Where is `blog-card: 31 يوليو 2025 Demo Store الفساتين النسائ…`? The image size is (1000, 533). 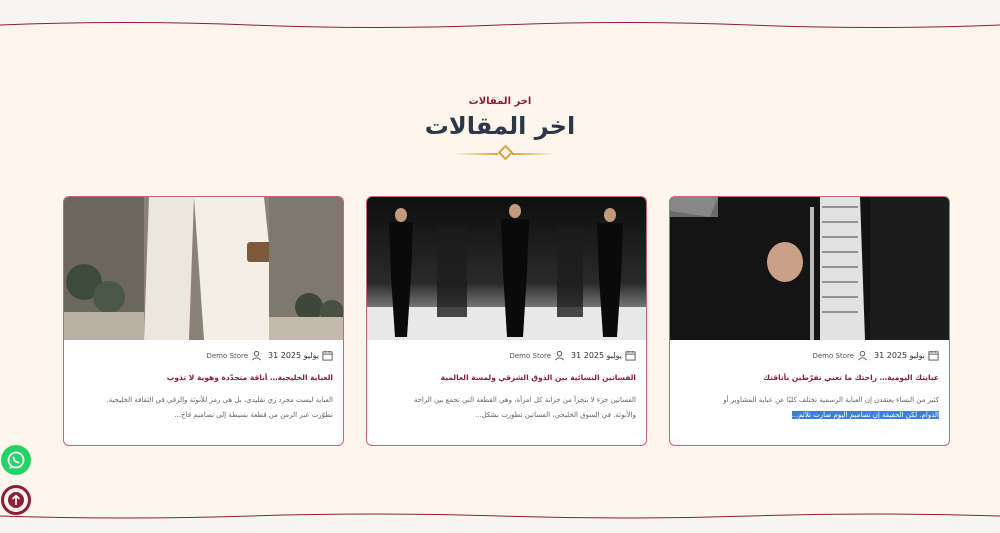
blog-card: 31 يوليو 2025 Demo Store الفساتين النسائ… is located at coordinates (506, 321).